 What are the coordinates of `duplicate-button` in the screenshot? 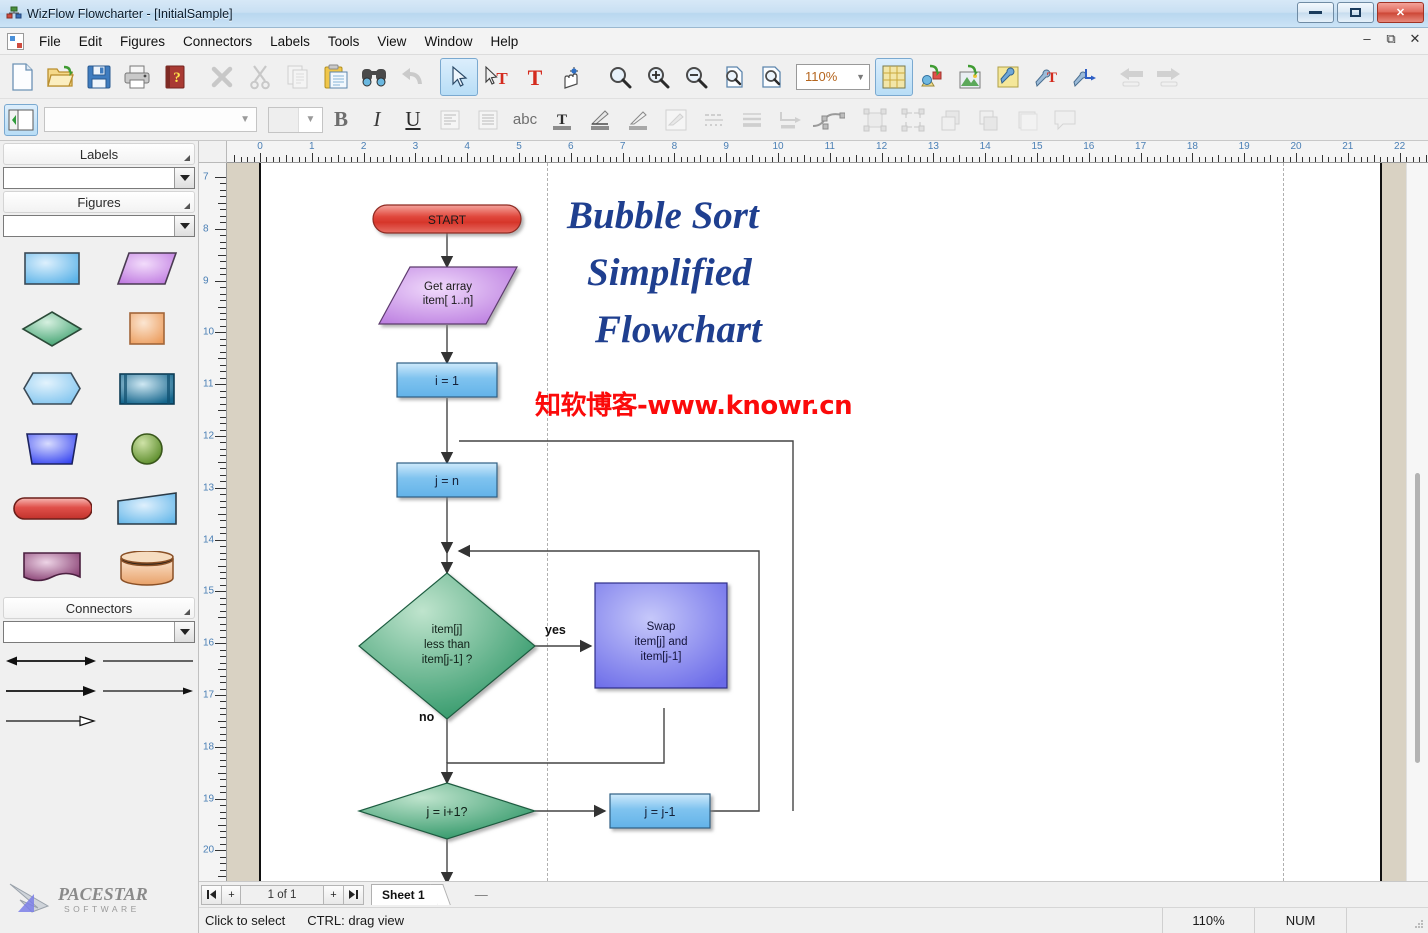 It's located at (1027, 120).